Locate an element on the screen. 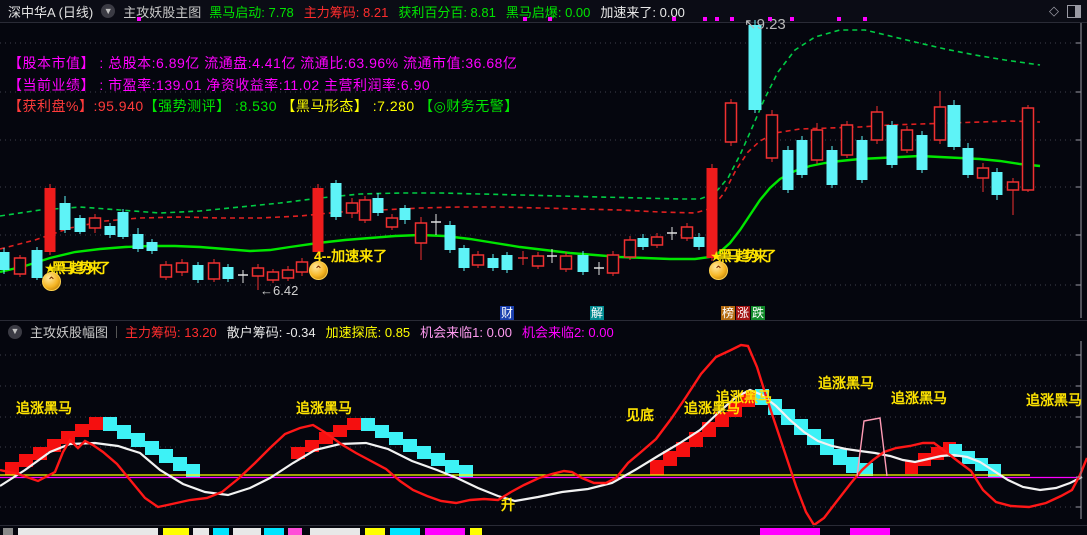  indicator-readout: 加速探底: 0.85 is located at coordinates (368, 332).